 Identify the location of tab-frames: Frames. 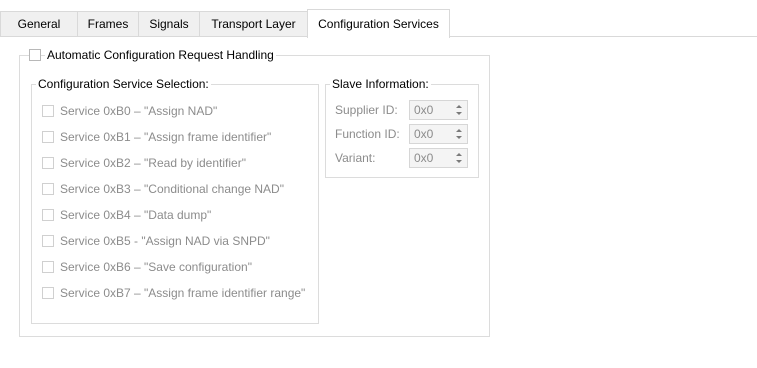
(108, 23).